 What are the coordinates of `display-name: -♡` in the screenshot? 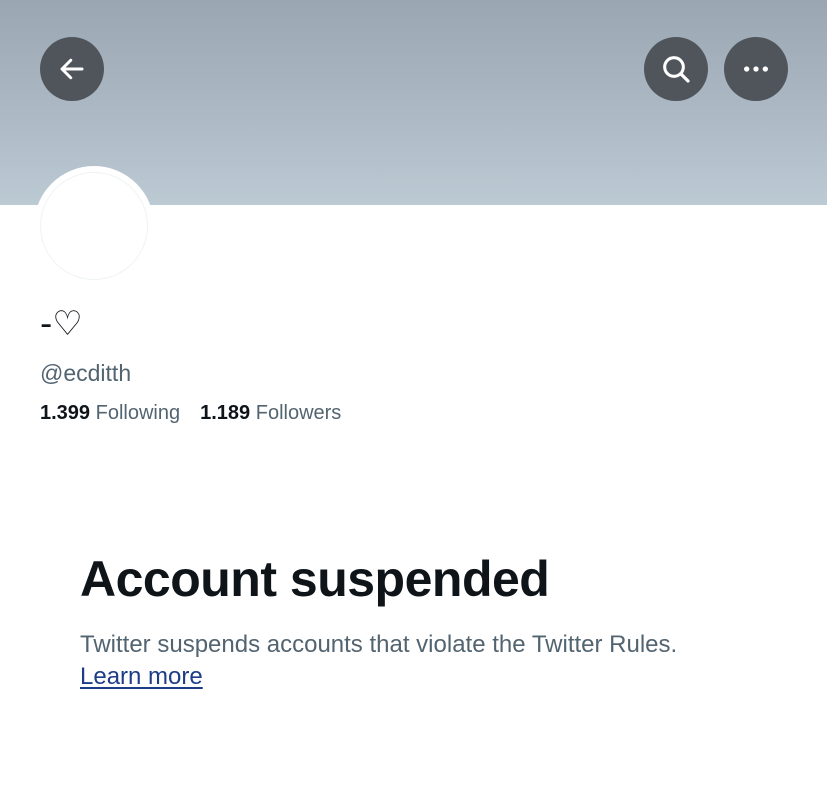 It's located at (61, 324).